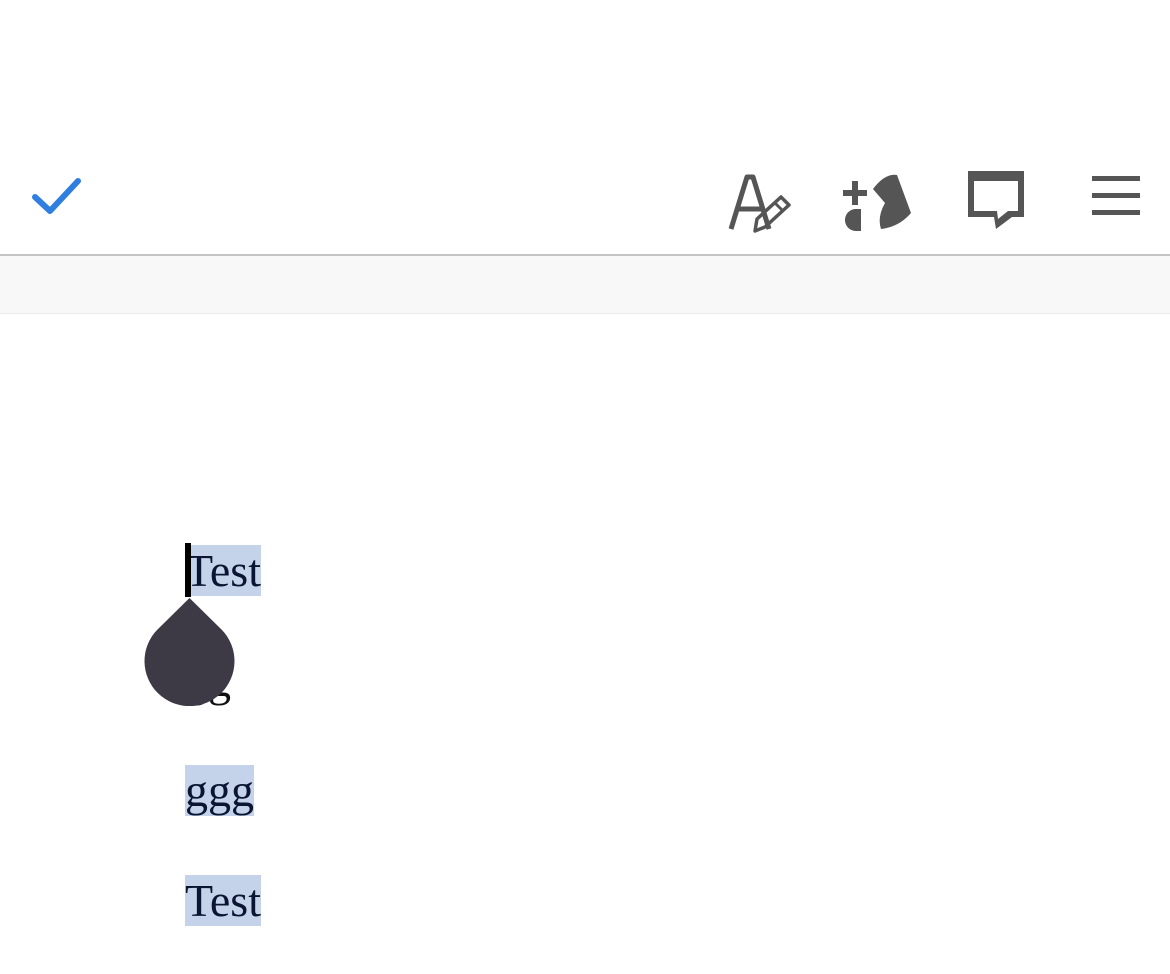 The width and height of the screenshot is (1170, 974). I want to click on paragraph-3: ggg, so click(219, 791).